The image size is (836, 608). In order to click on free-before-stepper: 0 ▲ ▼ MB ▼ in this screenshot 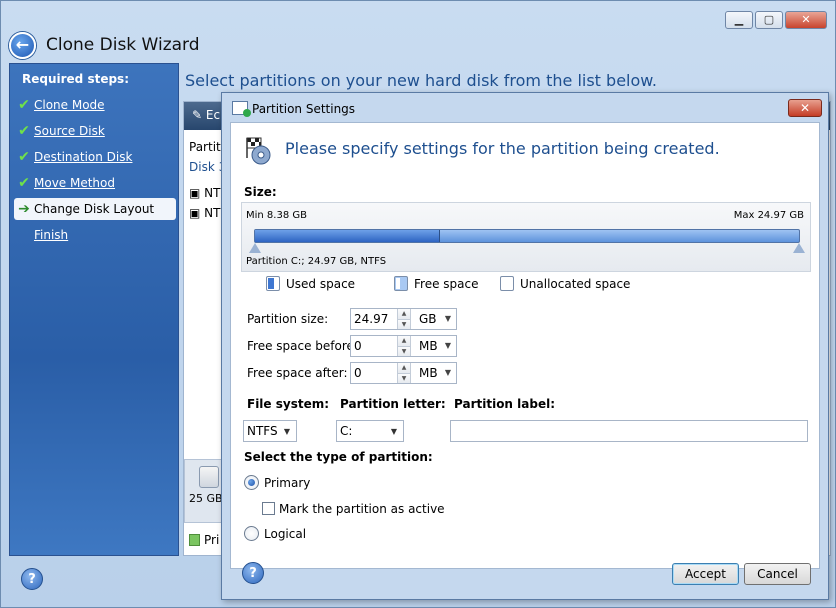, I will do `click(403, 346)`.